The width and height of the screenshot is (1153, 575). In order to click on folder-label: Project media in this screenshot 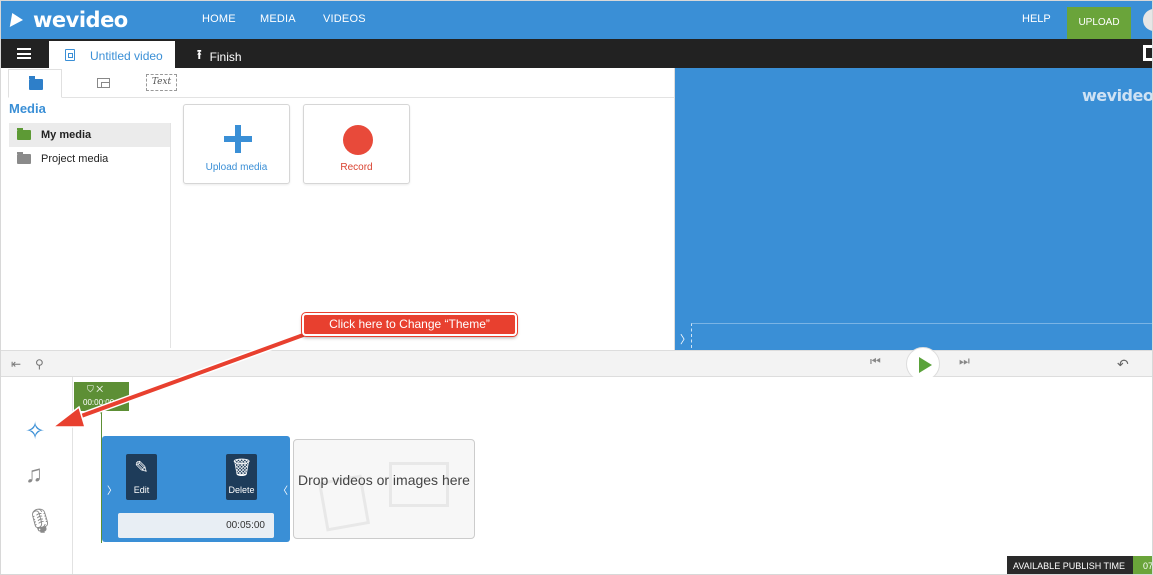, I will do `click(75, 159)`.